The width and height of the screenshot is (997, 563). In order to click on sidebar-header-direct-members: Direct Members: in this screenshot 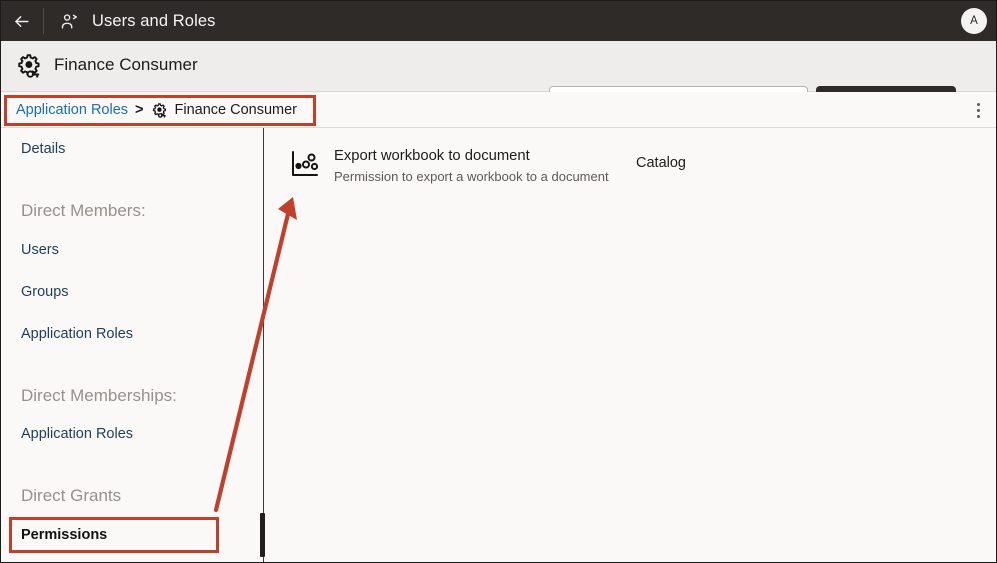, I will do `click(83, 210)`.